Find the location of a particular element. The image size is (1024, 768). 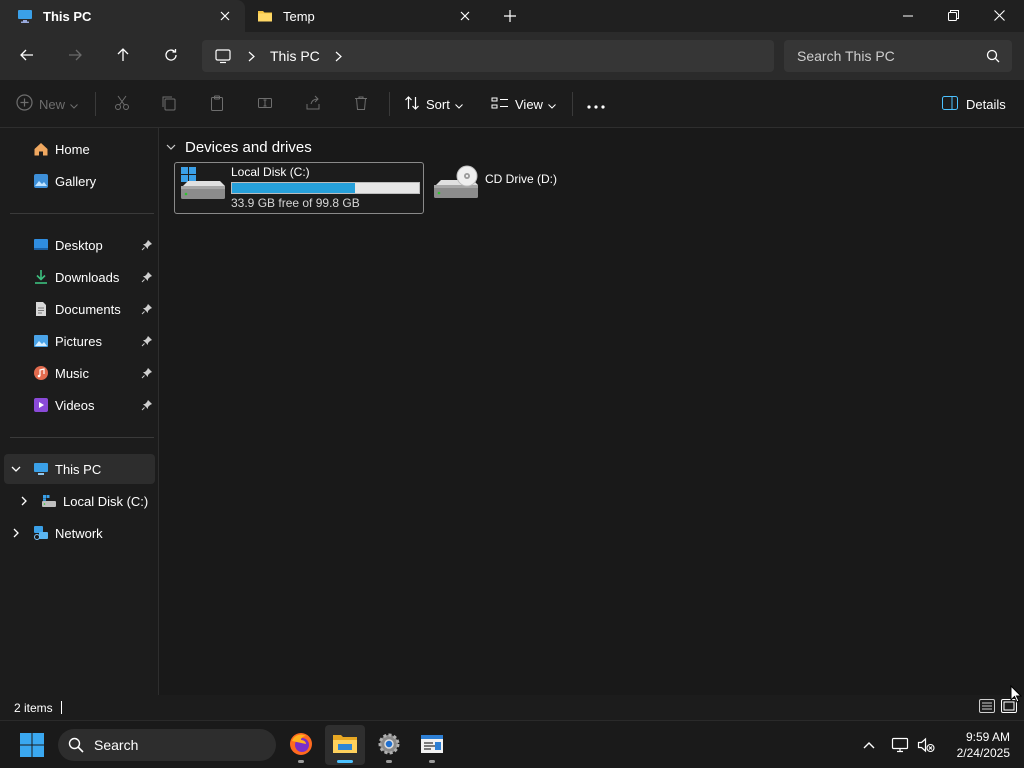

sidebar-item-pictures: Pictures is located at coordinates (77, 341).